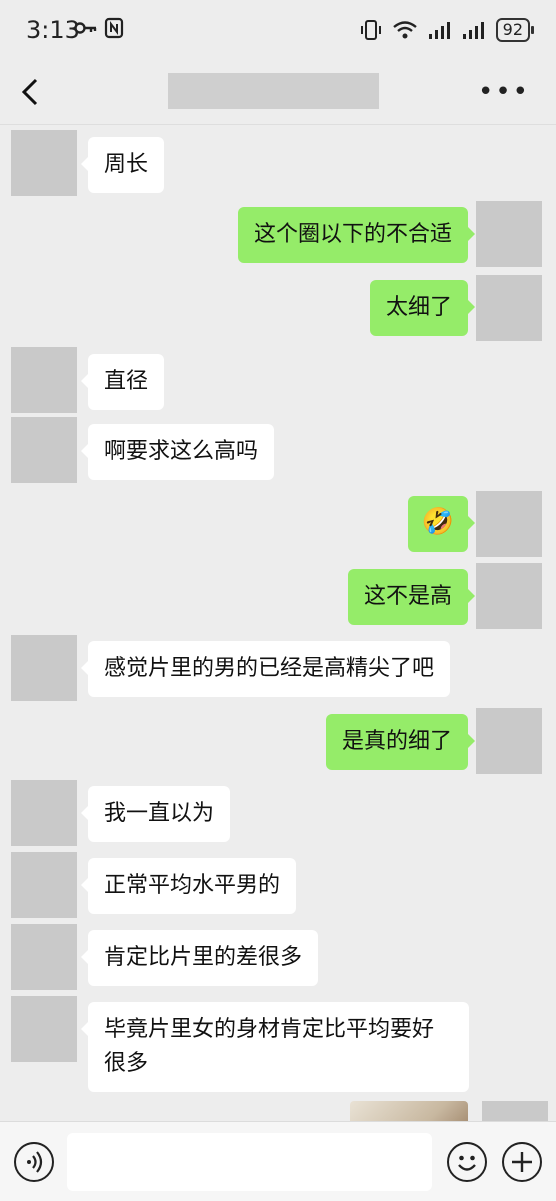  I want to click on chat-title-redacted, so click(273, 91).